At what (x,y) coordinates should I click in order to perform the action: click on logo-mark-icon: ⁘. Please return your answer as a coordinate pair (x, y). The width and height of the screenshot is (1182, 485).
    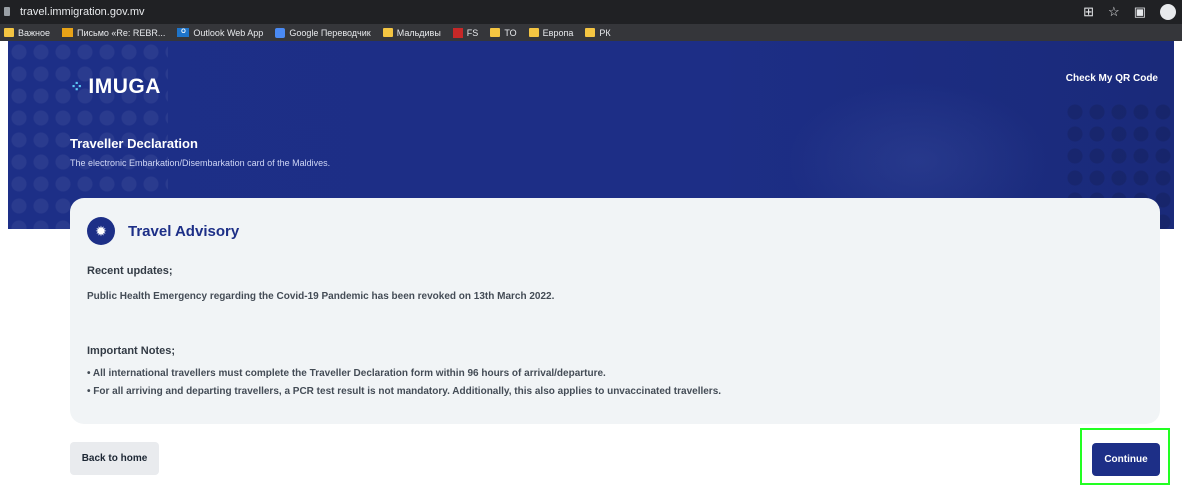
    Looking at the image, I should click on (76, 87).